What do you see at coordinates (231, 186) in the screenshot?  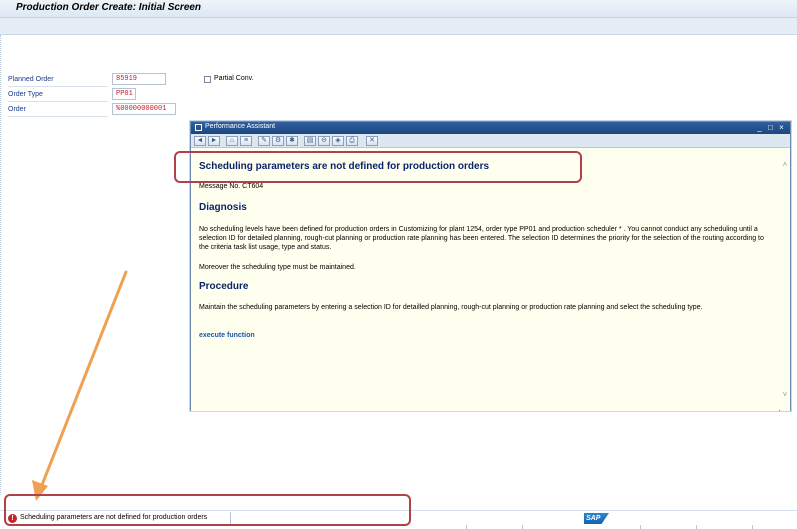 I see `message-number: Message No. CT604` at bounding box center [231, 186].